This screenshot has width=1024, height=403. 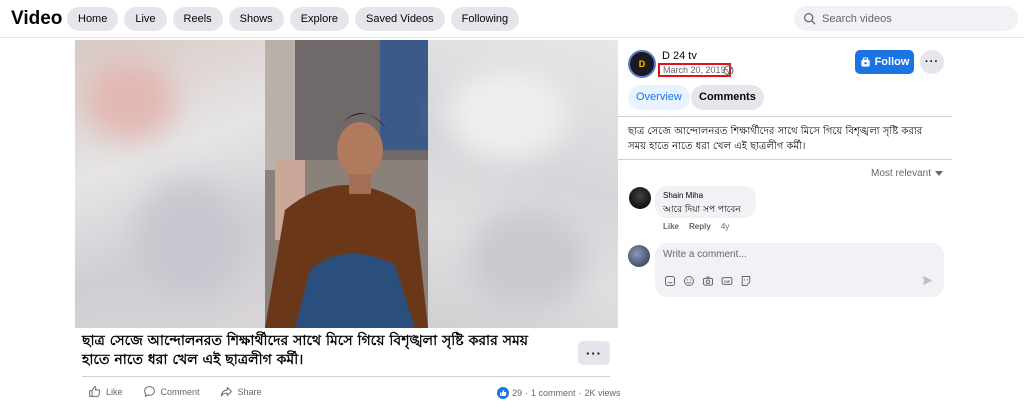 I want to click on page-logo-letter: D, so click(x=642, y=64).